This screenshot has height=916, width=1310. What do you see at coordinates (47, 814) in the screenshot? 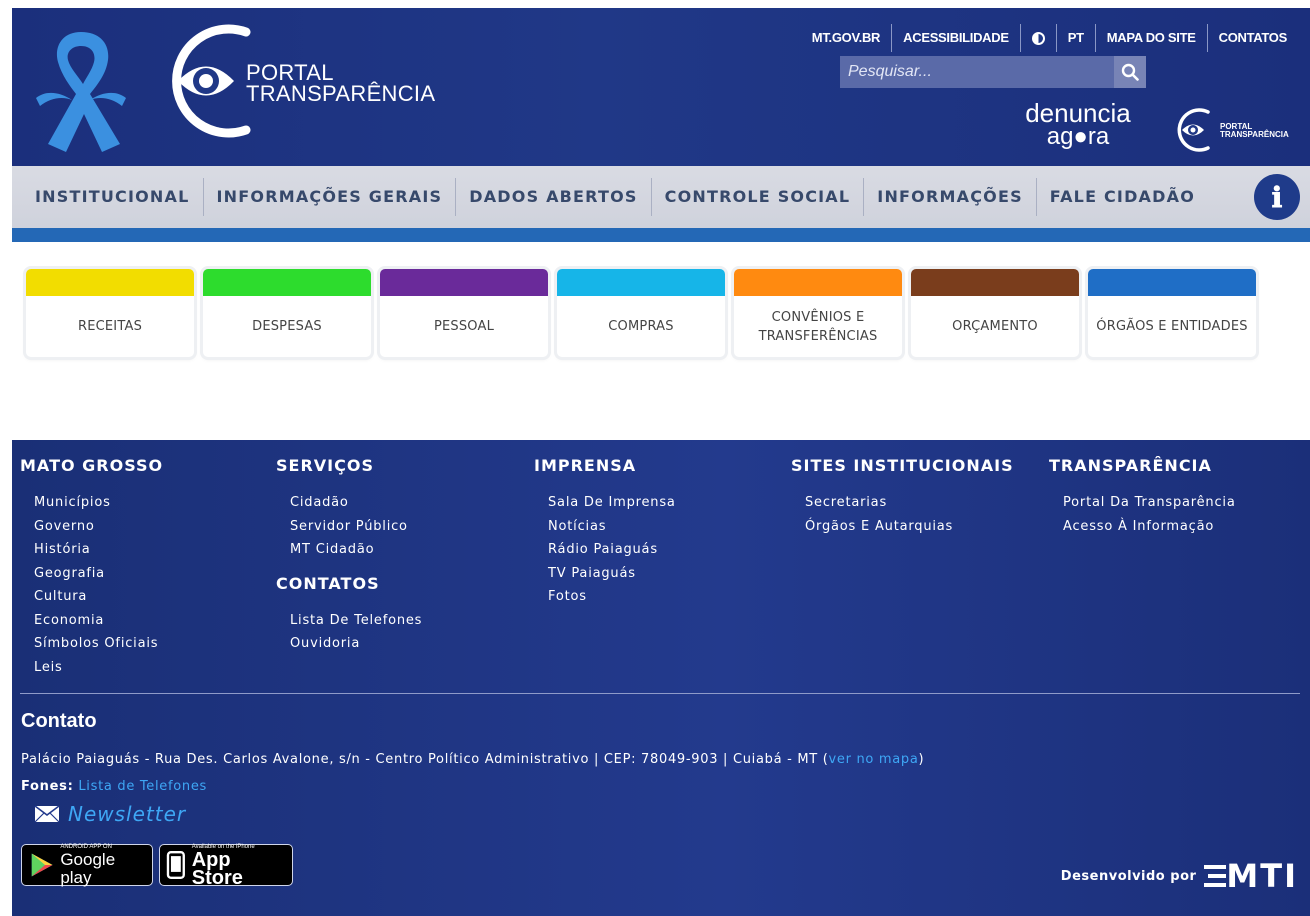
I see `envelope-icon` at bounding box center [47, 814].